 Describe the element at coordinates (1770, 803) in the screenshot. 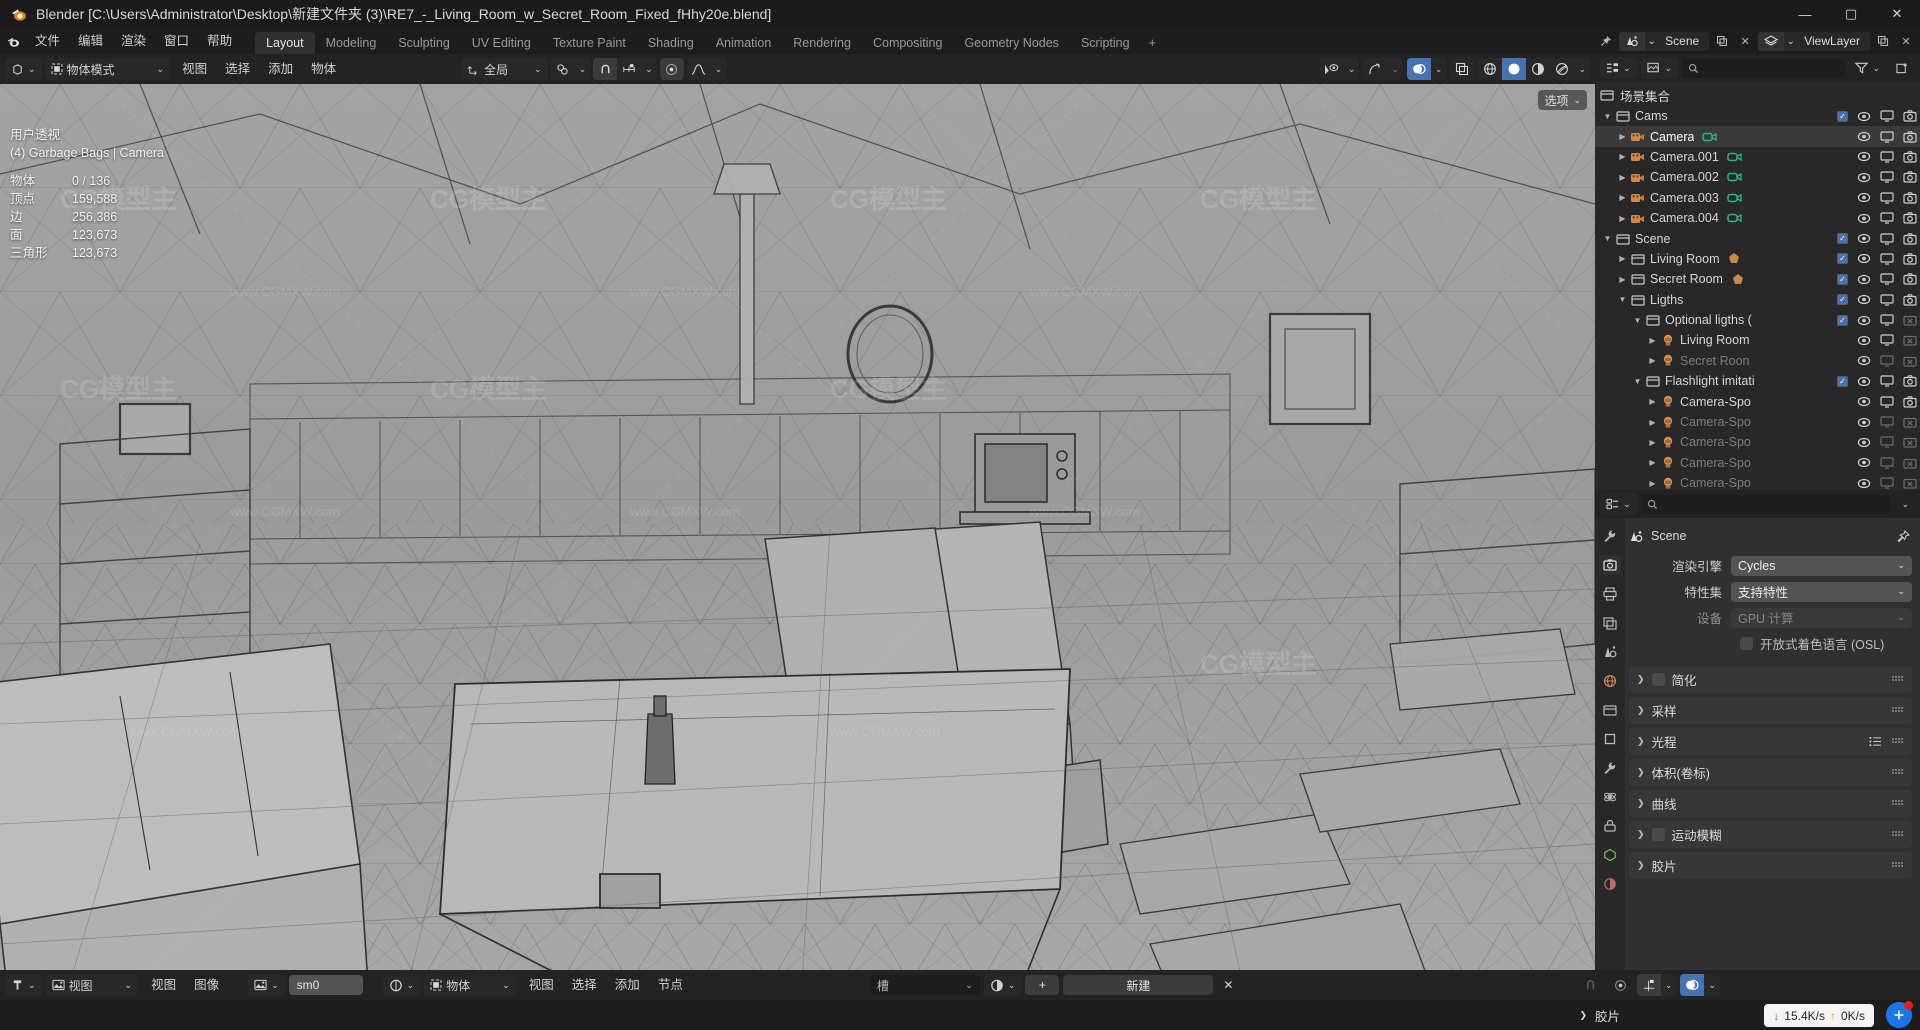

I see `properties-panel-header: ❯ 曲线` at that location.